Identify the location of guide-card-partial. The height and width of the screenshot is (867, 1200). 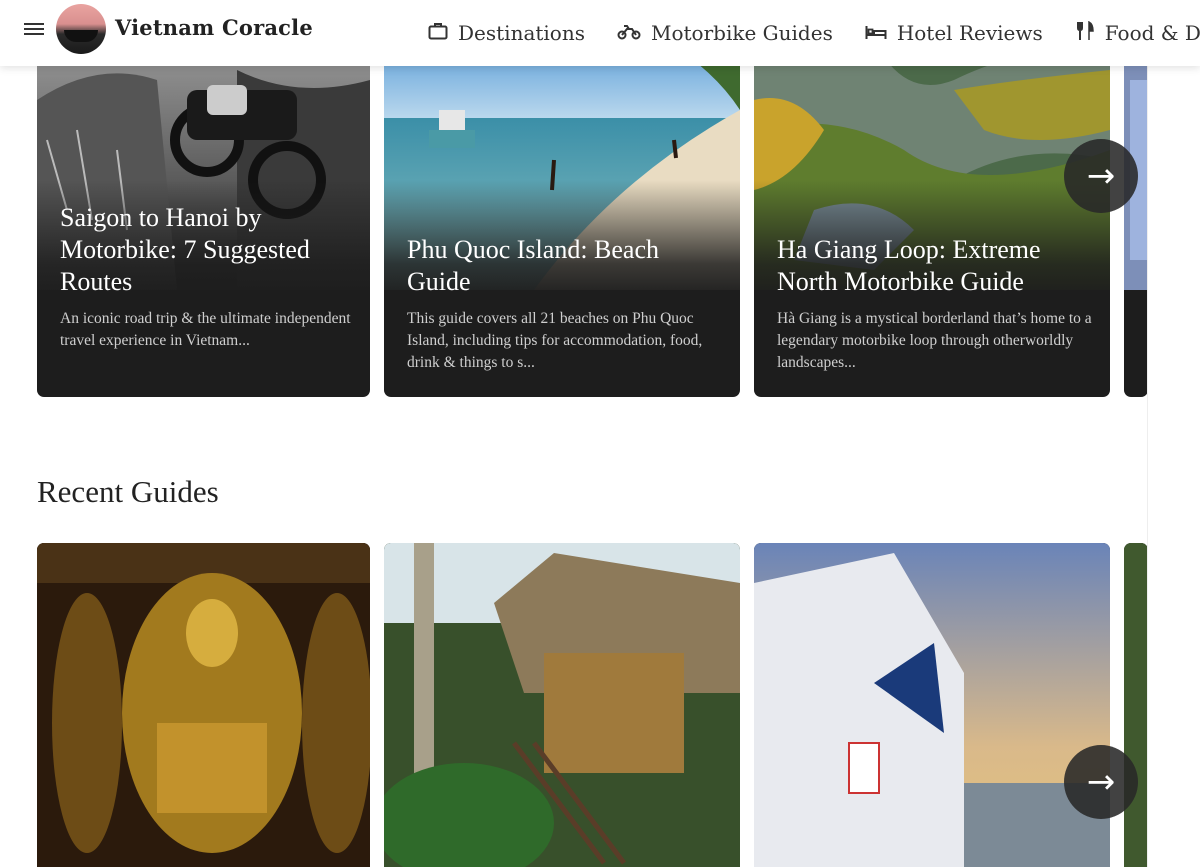
(1136, 218).